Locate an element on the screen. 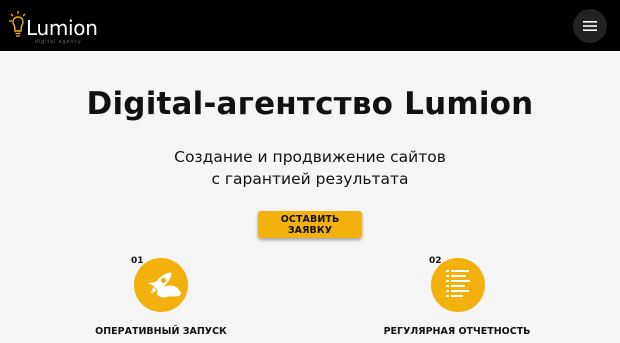 This screenshot has width=620, height=343. rocket-icon is located at coordinates (164, 285).